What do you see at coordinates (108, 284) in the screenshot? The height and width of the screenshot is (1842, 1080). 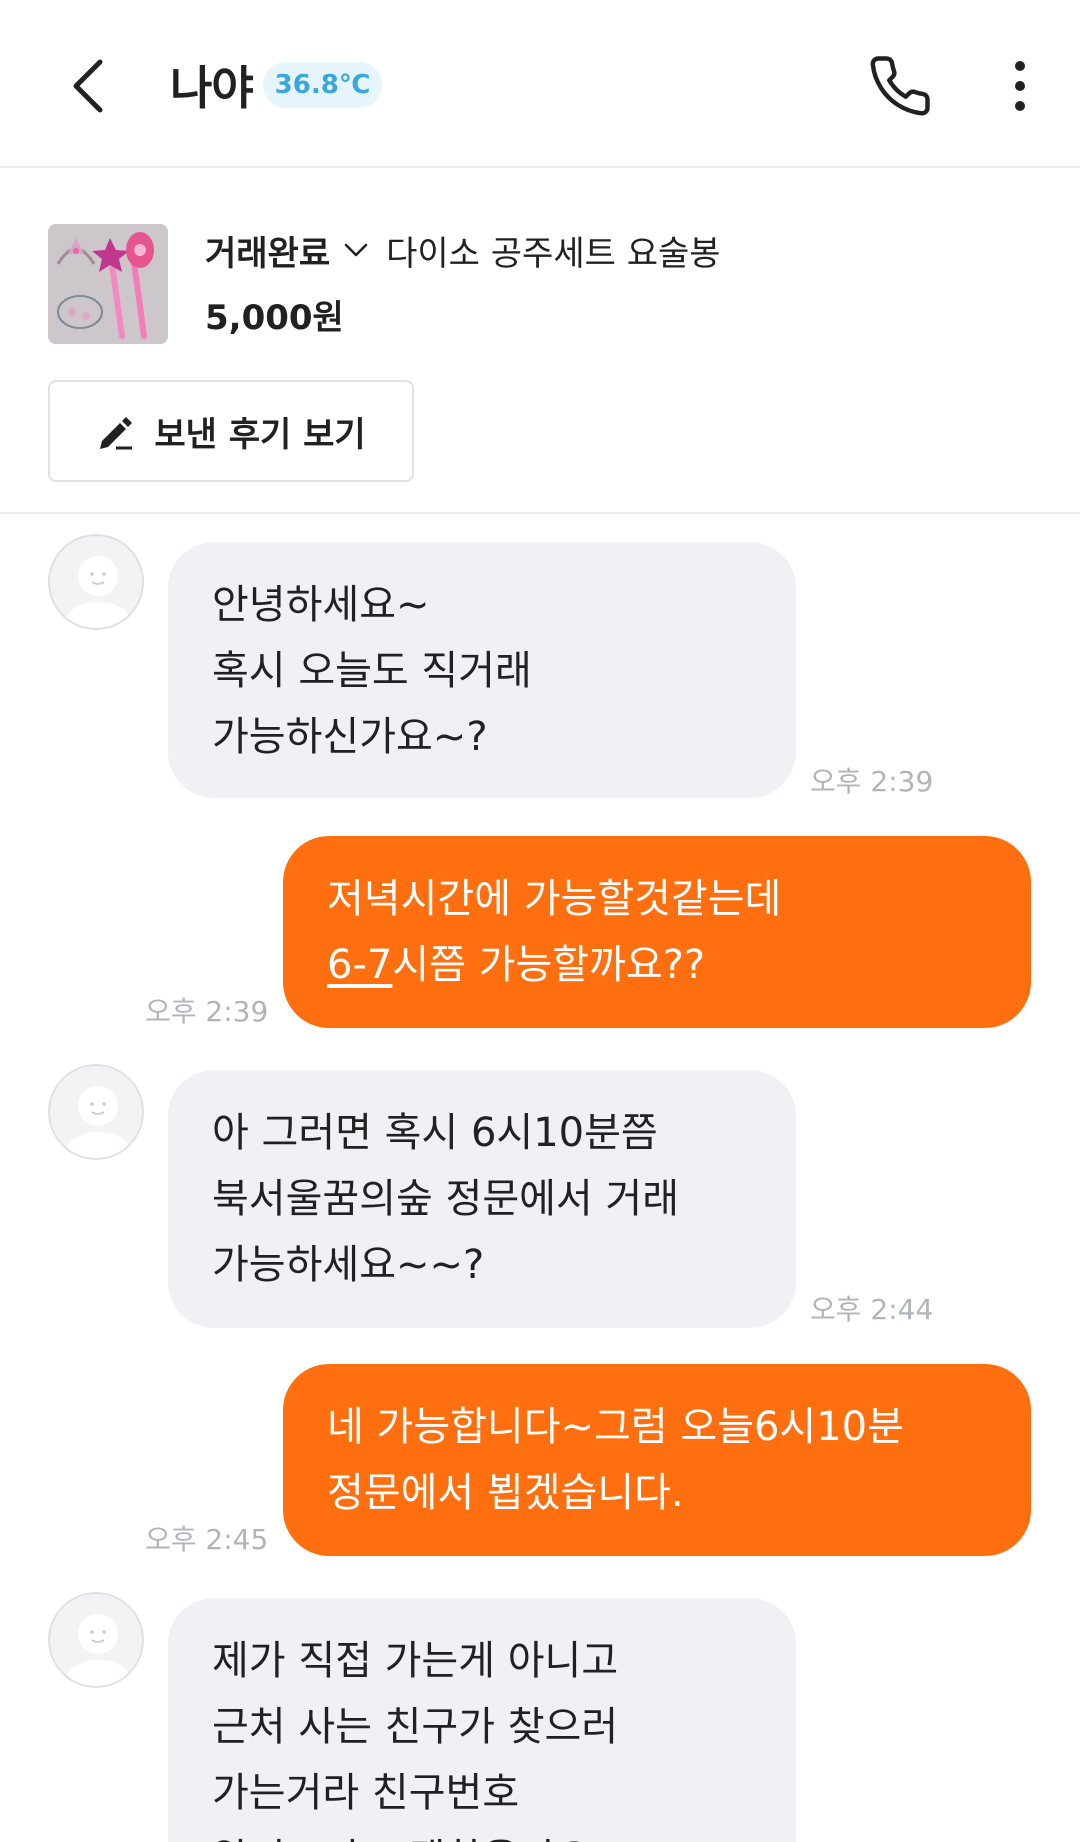 I see `product-thumbnail` at bounding box center [108, 284].